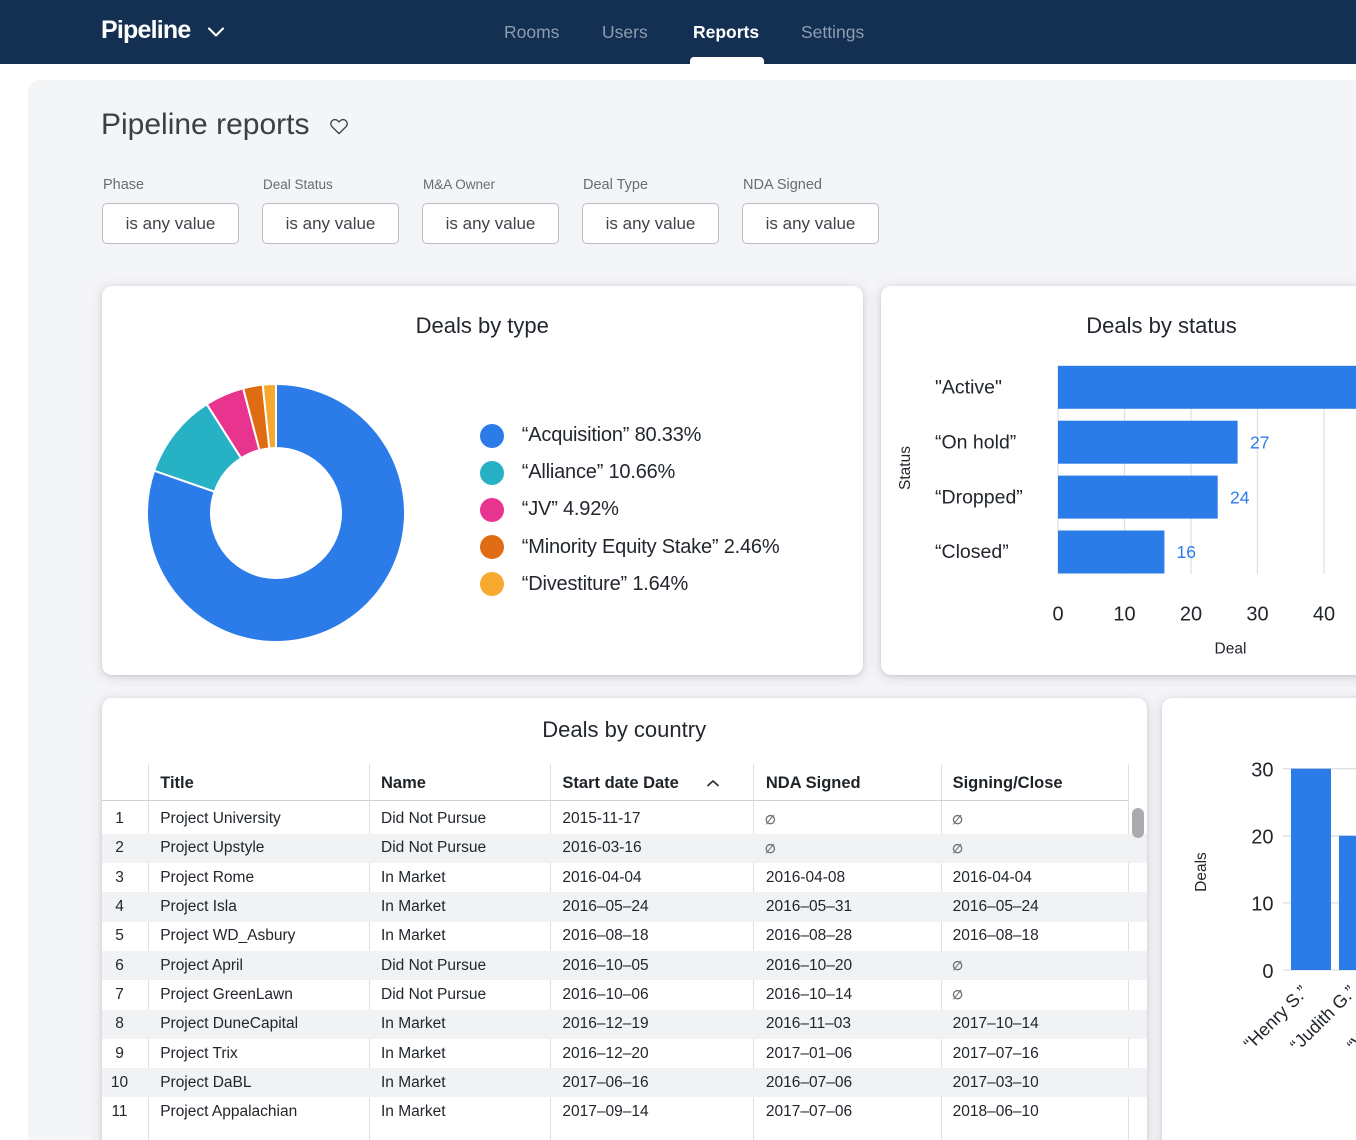 The height and width of the screenshot is (1140, 1356). I want to click on svg-text: 27, so click(1259, 442).